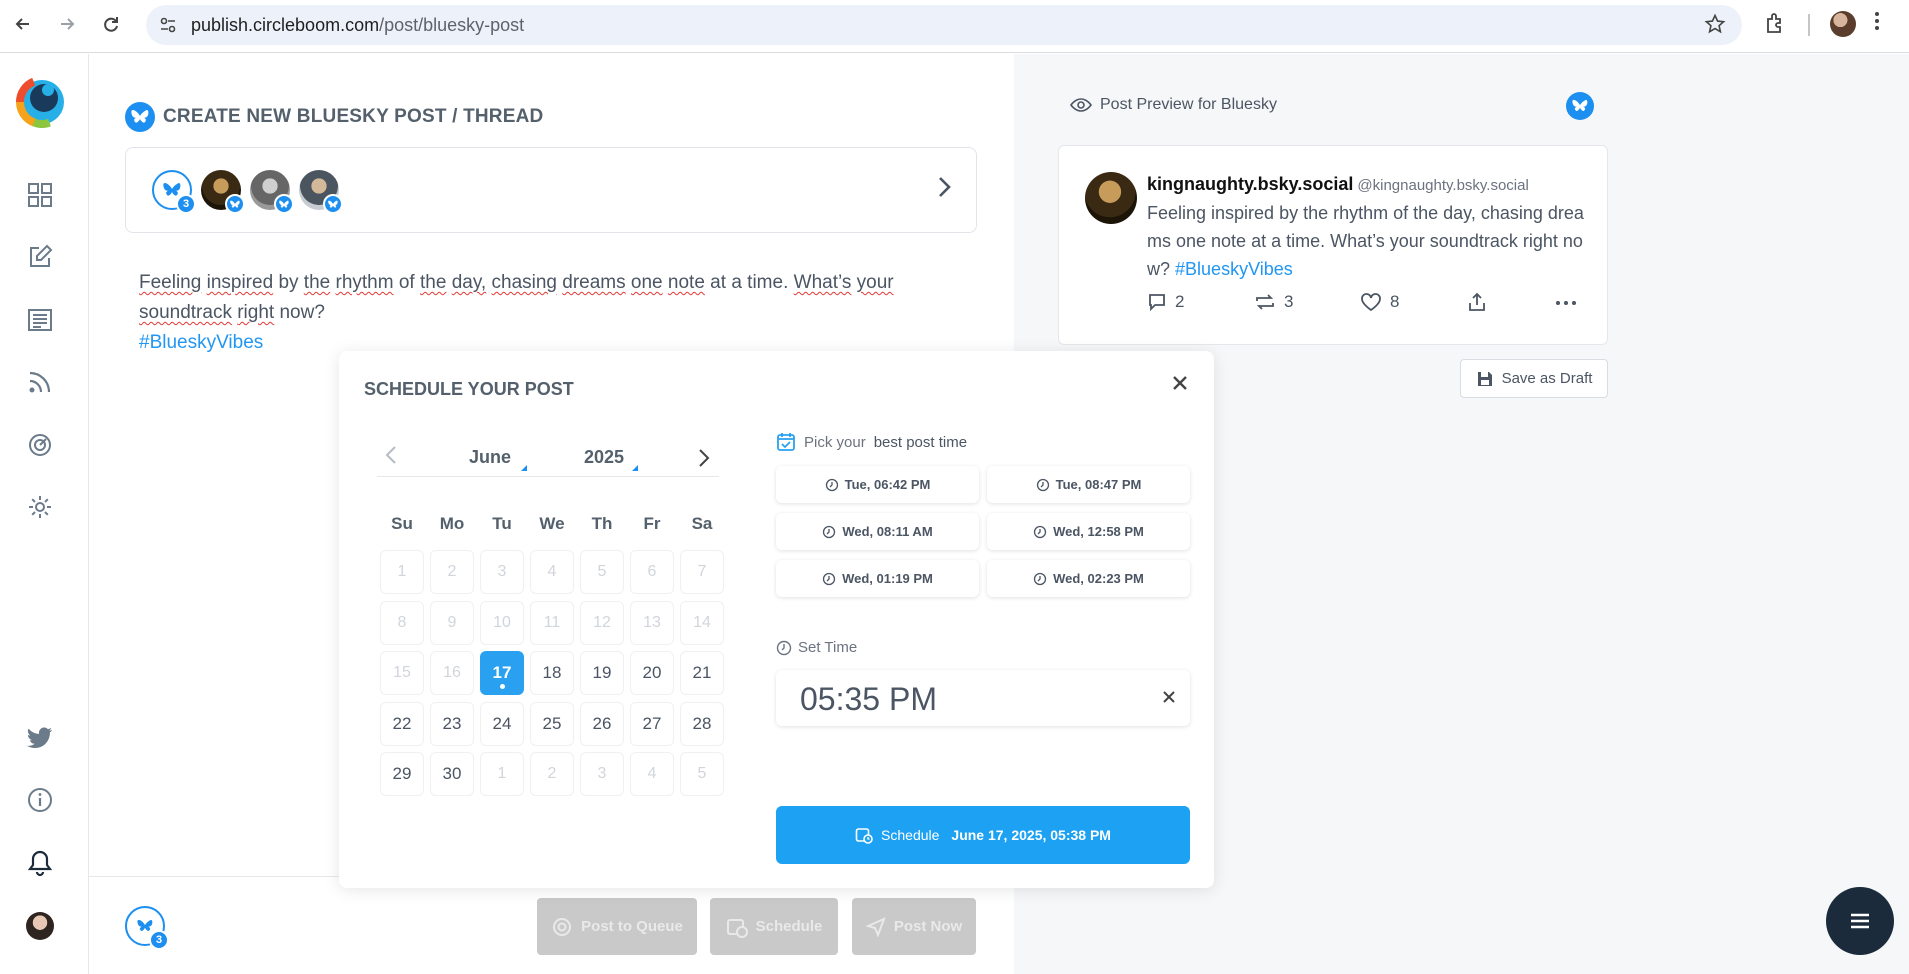 The height and width of the screenshot is (974, 1909). What do you see at coordinates (877, 484) in the screenshot?
I see `best-time-slot: Tue, 06:42 PM` at bounding box center [877, 484].